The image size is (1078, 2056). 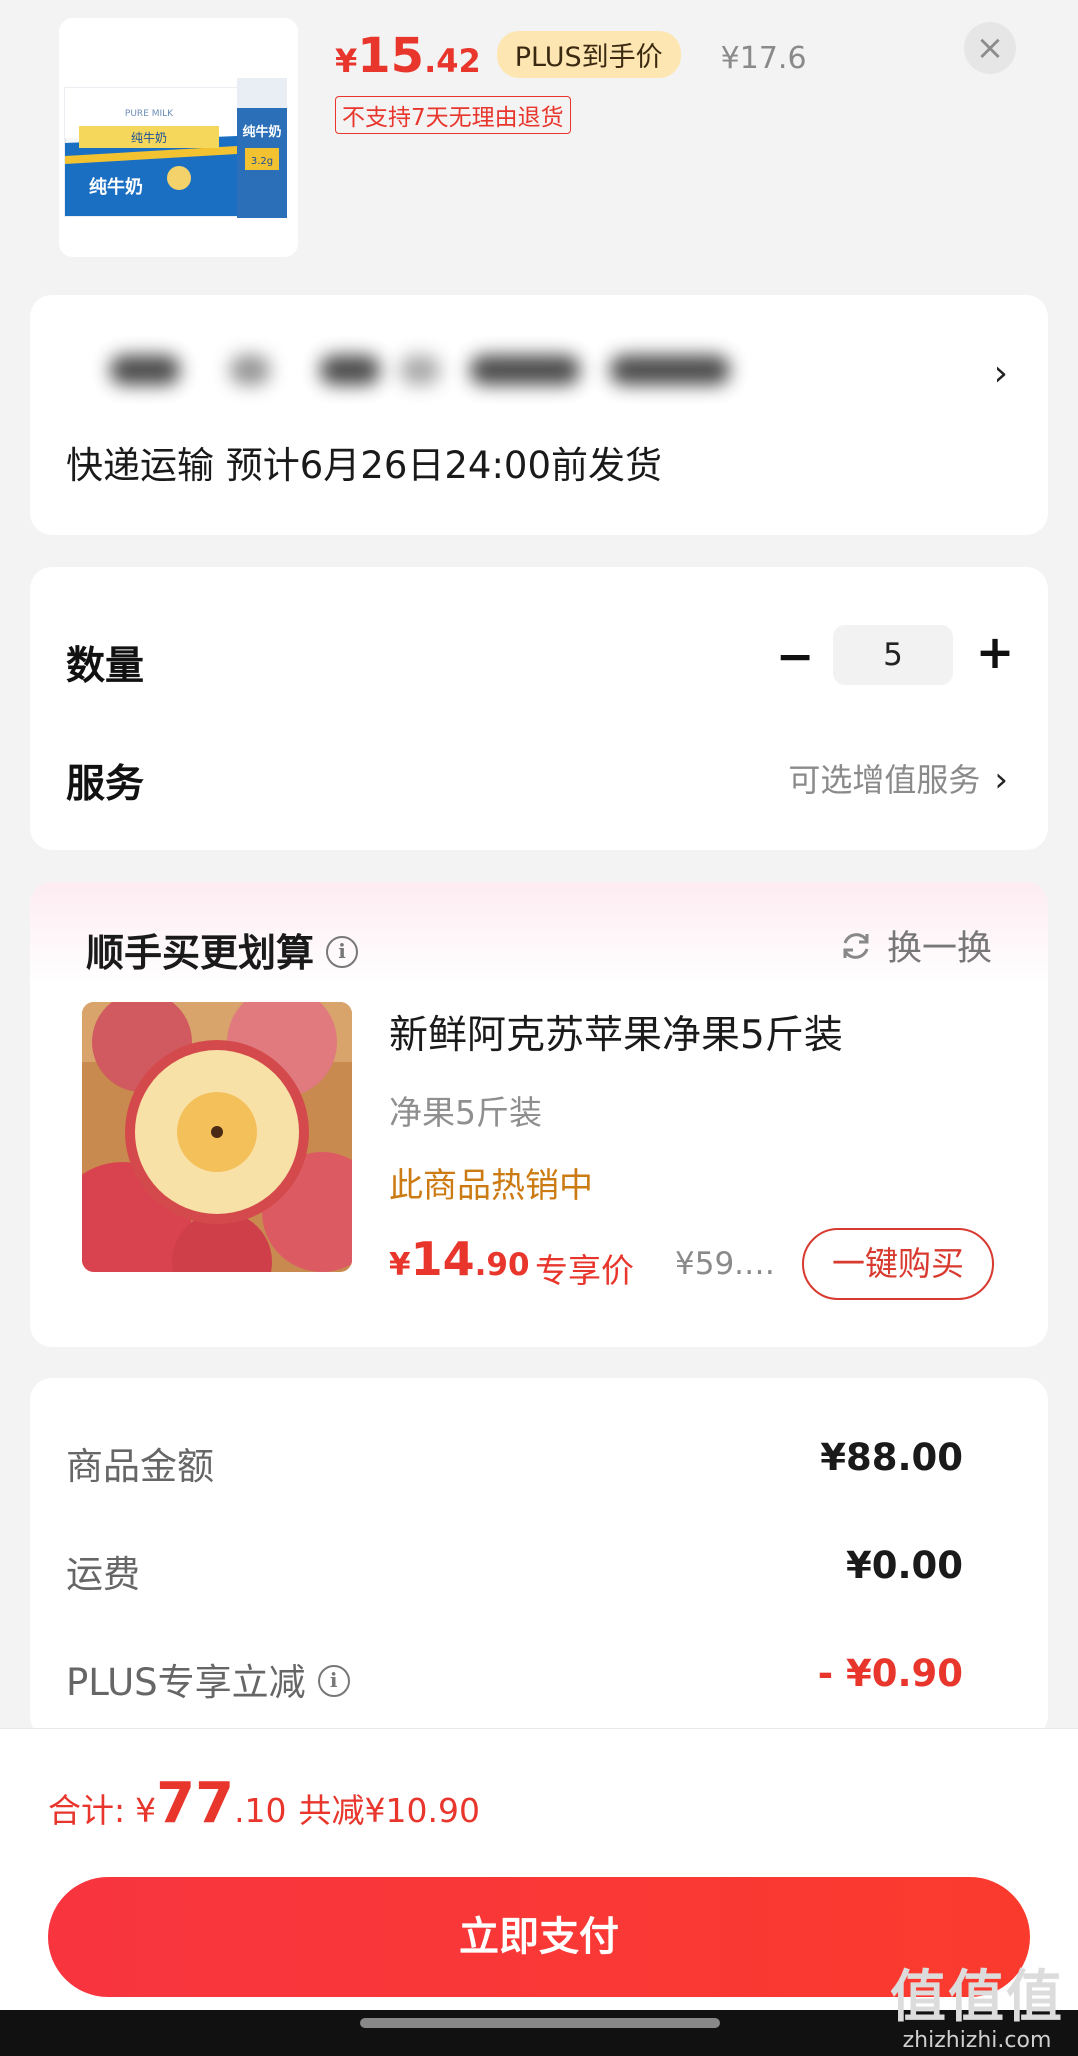 I want to click on close-icon: ×, so click(x=990, y=48).